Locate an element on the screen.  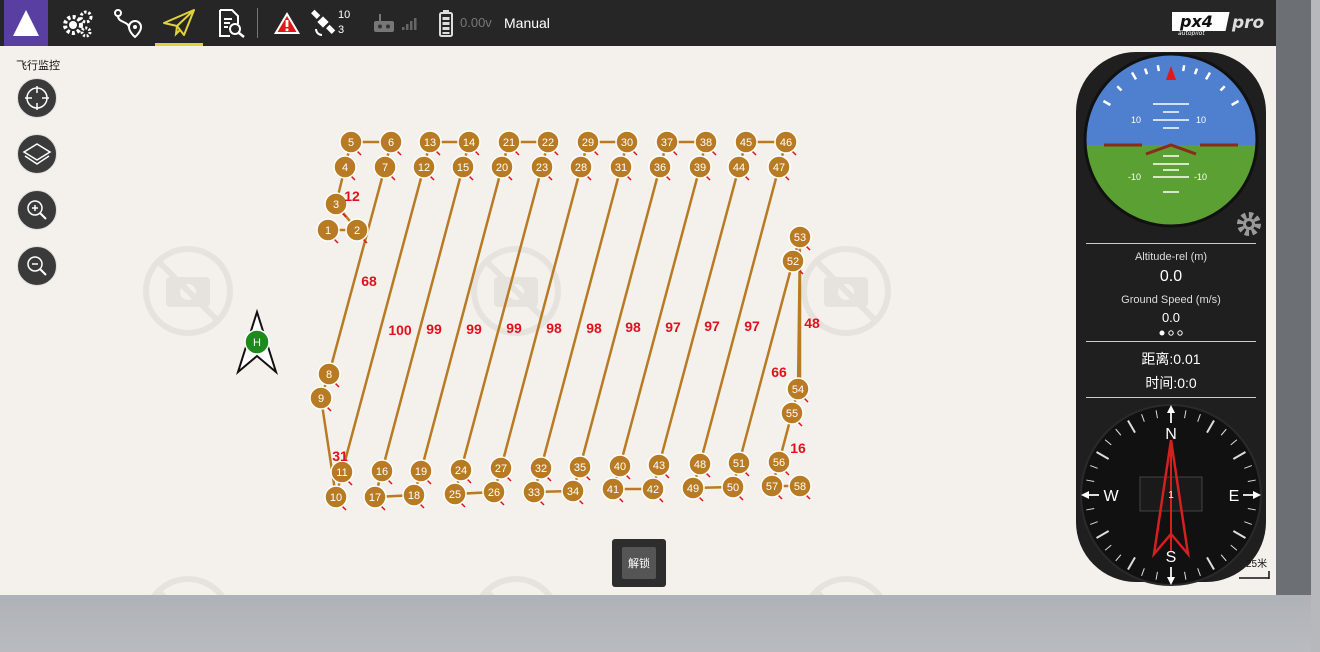
toolbar-separator is located at coordinates (257, 23).